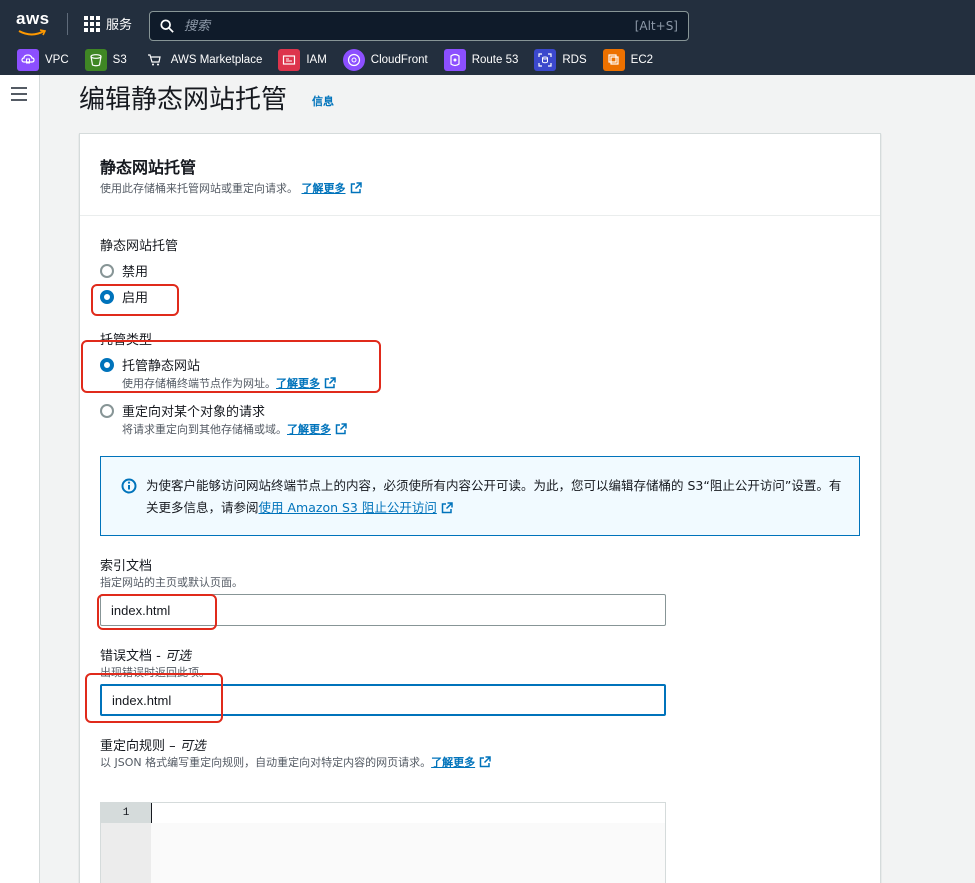 This screenshot has width=975, height=883. What do you see at coordinates (656, 26) in the screenshot?
I see `search-shortcut-hint: [Alt+S]` at bounding box center [656, 26].